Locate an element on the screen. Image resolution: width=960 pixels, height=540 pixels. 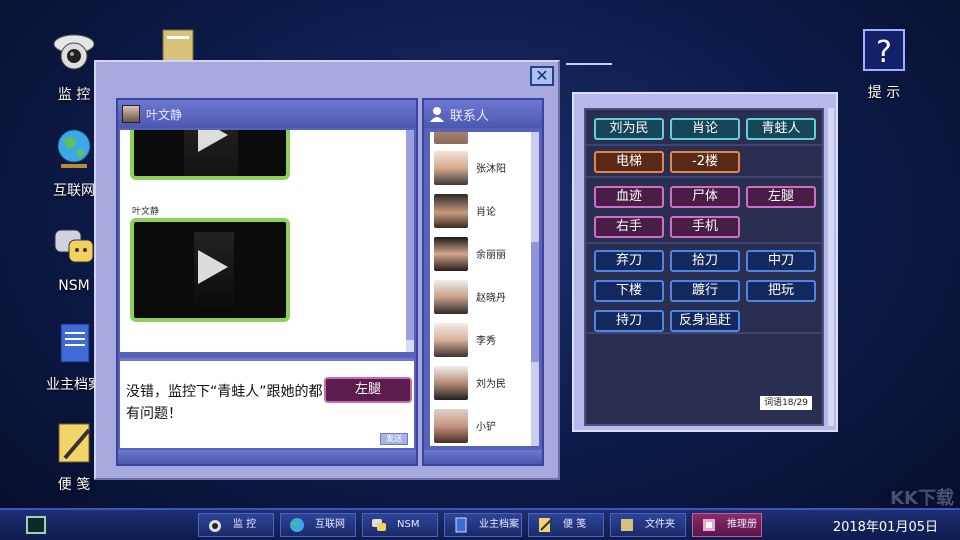
word-chip: 拾刀 is located at coordinates (705, 261).